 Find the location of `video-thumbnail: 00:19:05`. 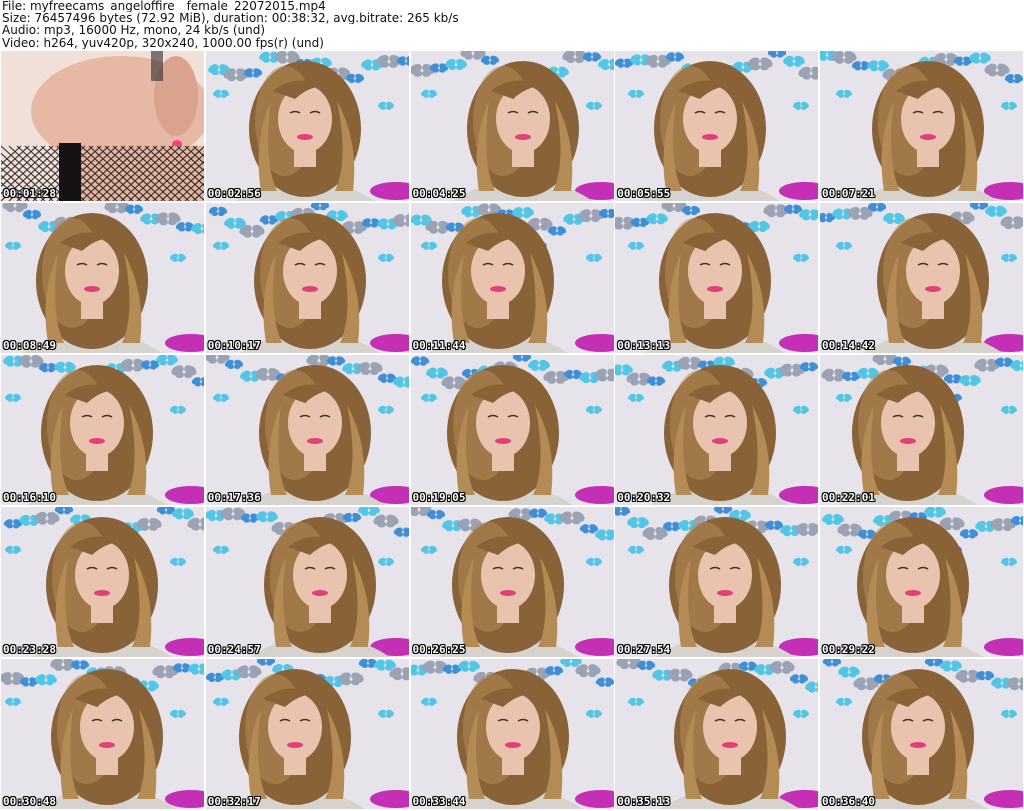

video-thumbnail: 00:19:05 is located at coordinates (512, 430).